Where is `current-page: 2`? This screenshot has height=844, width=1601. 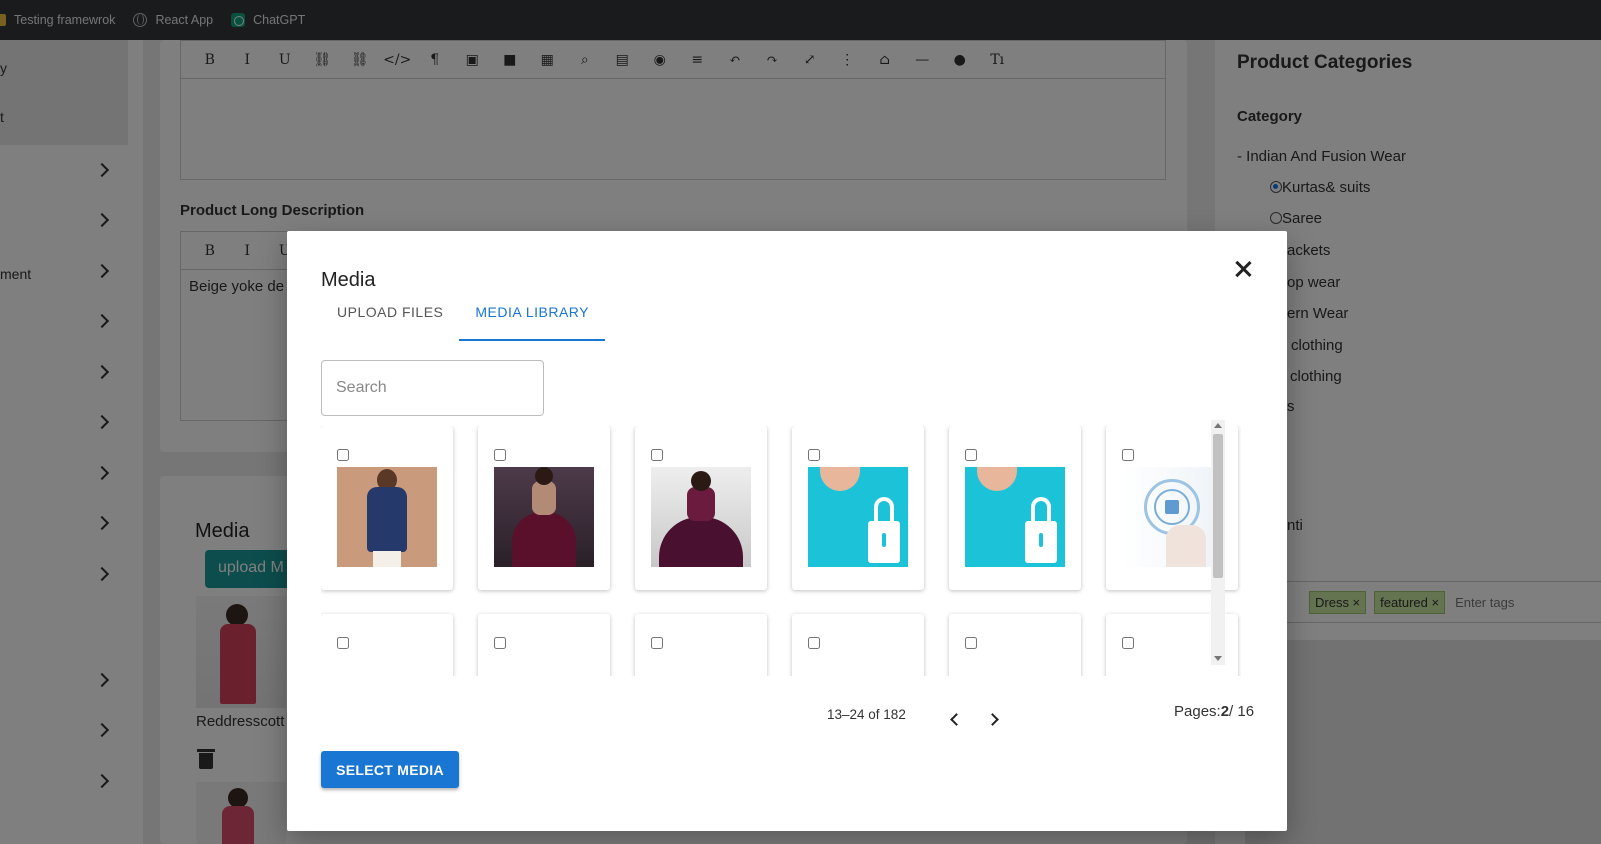 current-page: 2 is located at coordinates (1225, 711).